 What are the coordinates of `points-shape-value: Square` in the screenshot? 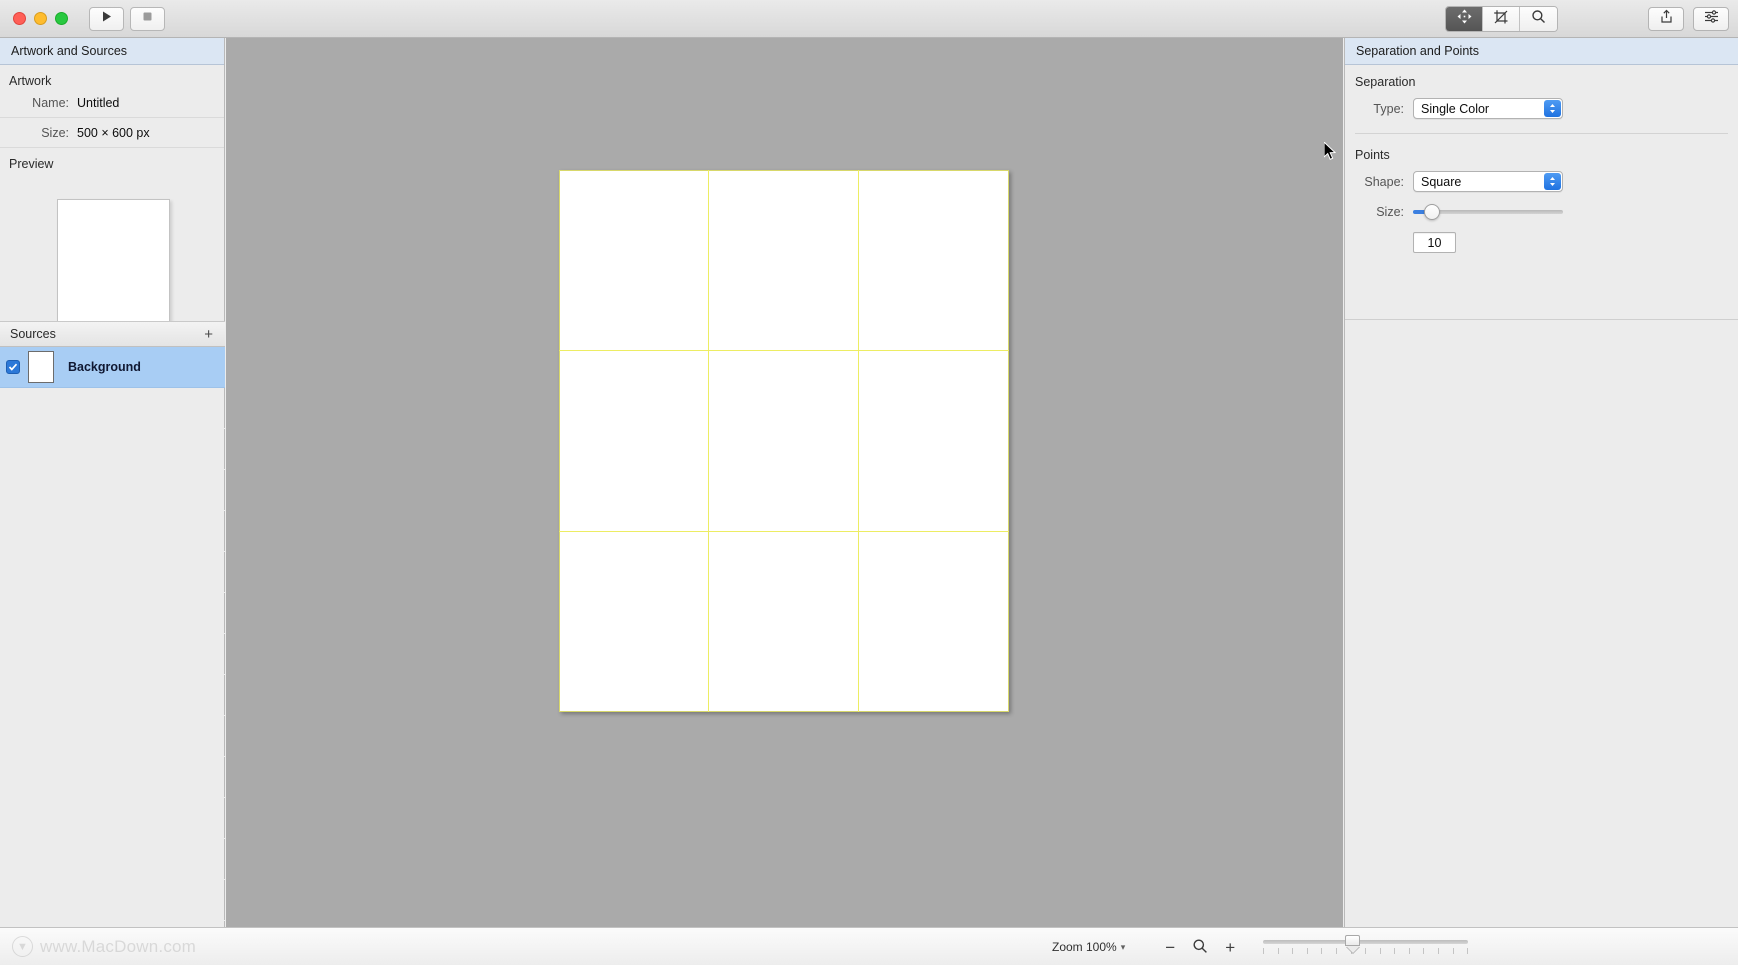 It's located at (1441, 181).